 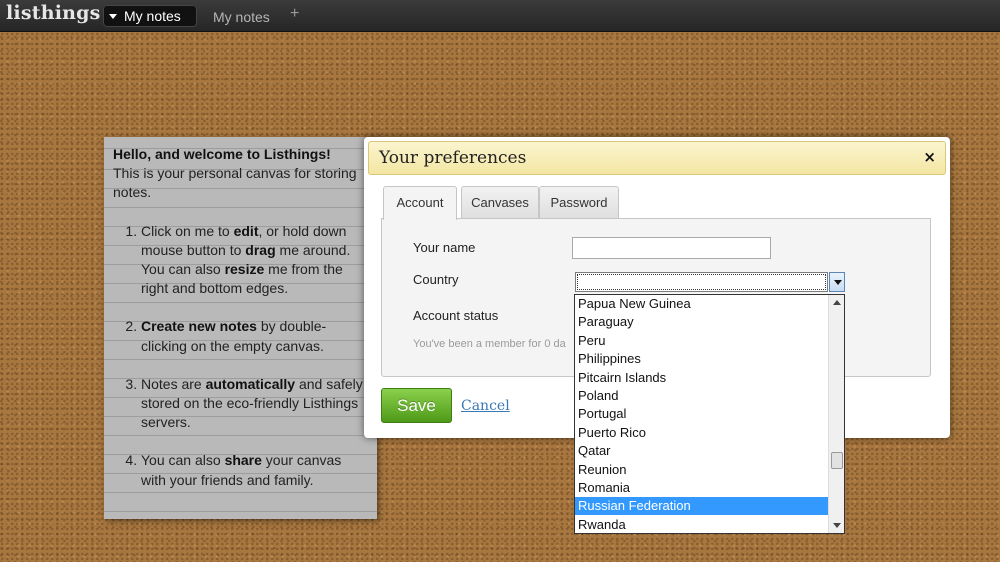 What do you see at coordinates (701, 378) in the screenshot?
I see `country-option: Pitcairn Islands` at bounding box center [701, 378].